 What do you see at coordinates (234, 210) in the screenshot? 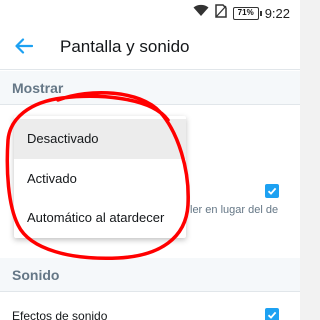
I see `setting-description: ler en lugar del de` at bounding box center [234, 210].